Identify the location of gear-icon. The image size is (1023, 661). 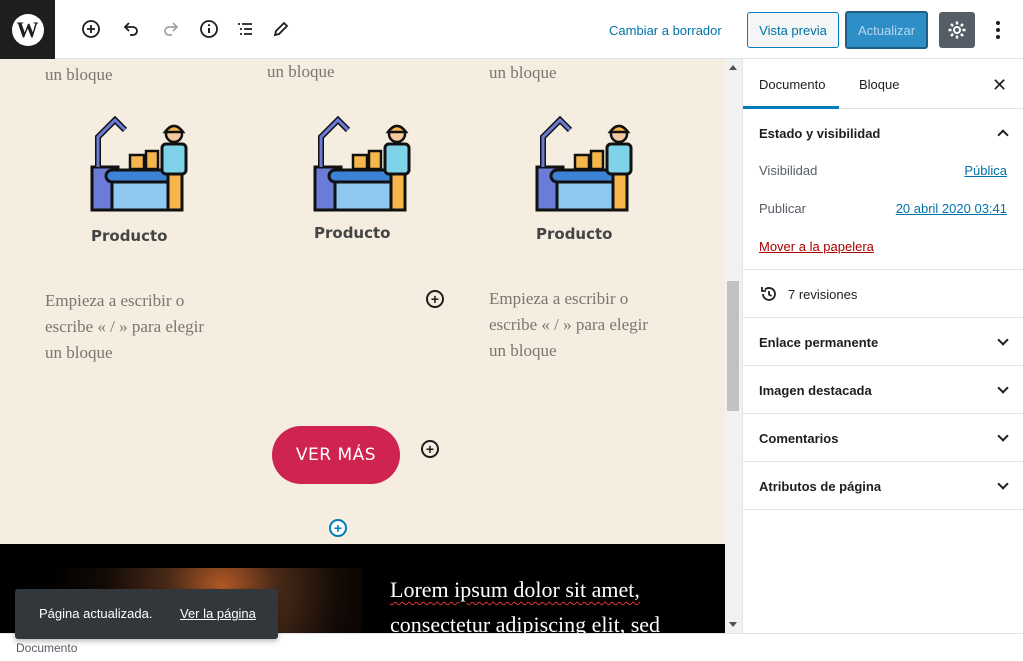
(957, 30).